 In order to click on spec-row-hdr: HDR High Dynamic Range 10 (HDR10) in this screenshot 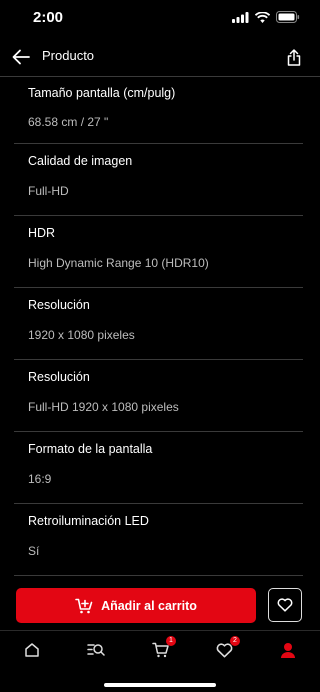, I will do `click(158, 252)`.